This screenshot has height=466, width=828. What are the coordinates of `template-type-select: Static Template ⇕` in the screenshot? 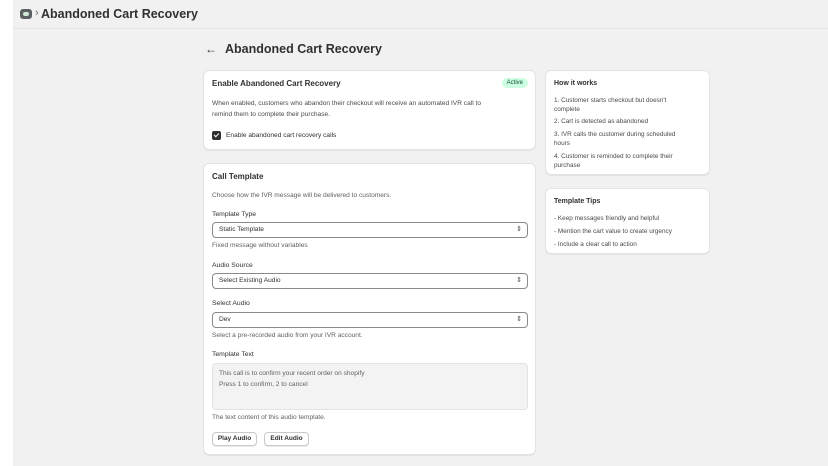 It's located at (370, 230).